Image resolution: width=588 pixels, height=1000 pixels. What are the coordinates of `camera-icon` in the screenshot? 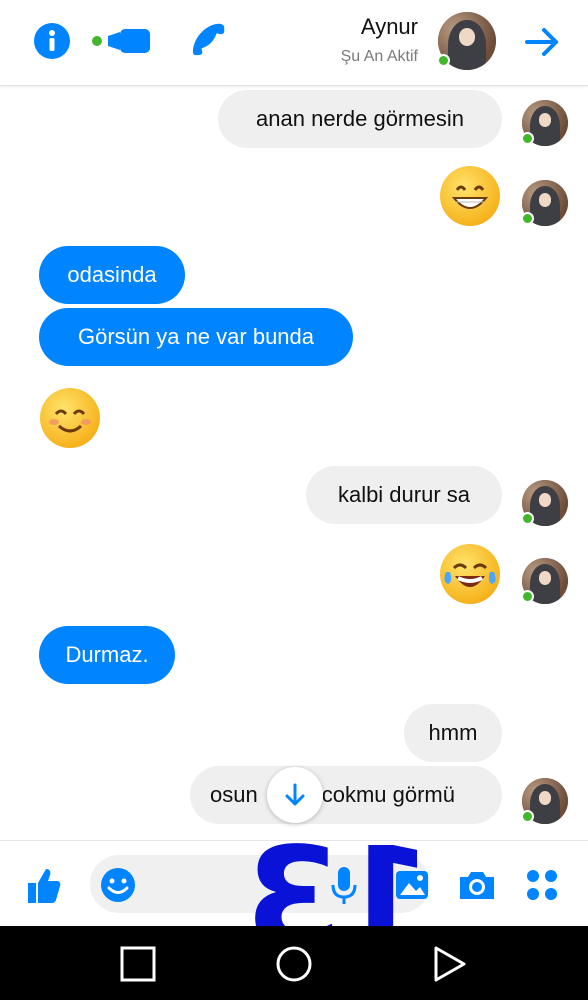 It's located at (477, 885).